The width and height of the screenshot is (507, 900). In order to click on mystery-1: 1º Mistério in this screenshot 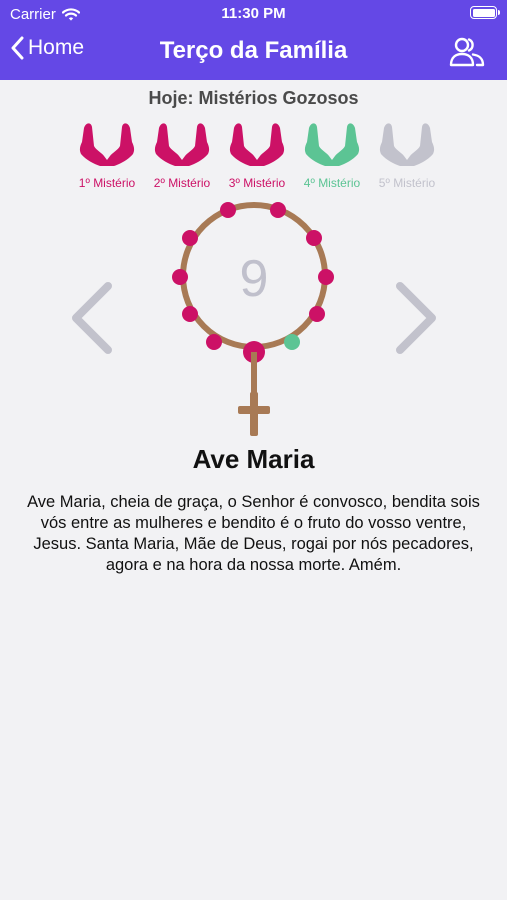, I will do `click(107, 155)`.